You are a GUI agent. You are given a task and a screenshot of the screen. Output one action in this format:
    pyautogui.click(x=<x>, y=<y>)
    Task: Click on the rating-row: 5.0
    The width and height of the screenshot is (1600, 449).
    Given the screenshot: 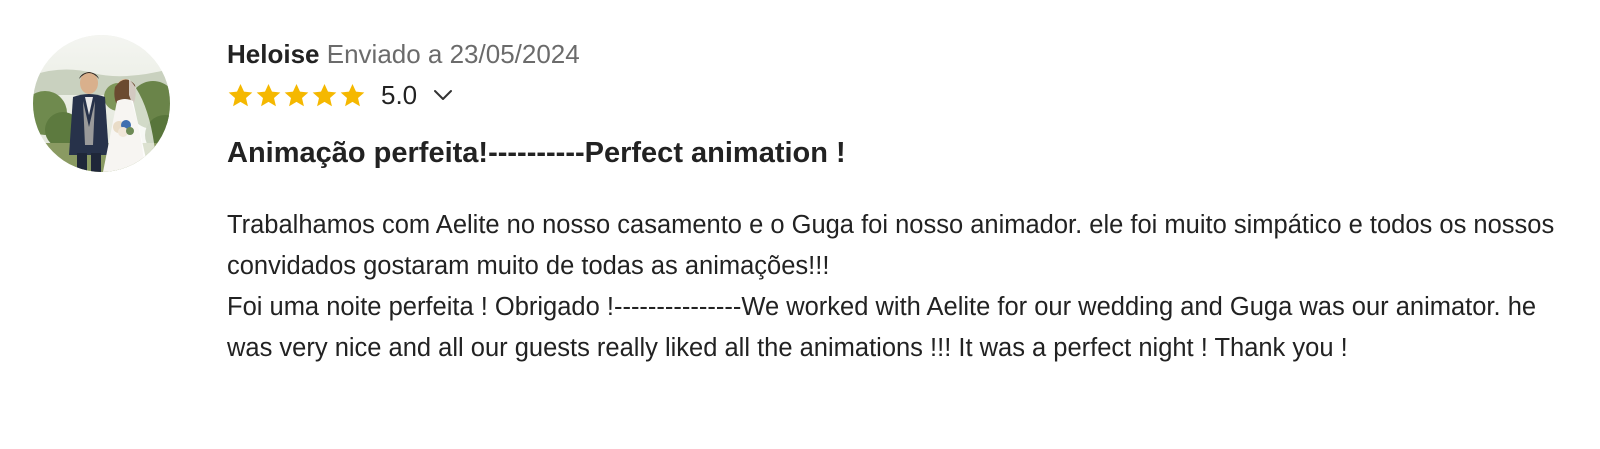 What is the action you would take?
    pyautogui.click(x=899, y=95)
    